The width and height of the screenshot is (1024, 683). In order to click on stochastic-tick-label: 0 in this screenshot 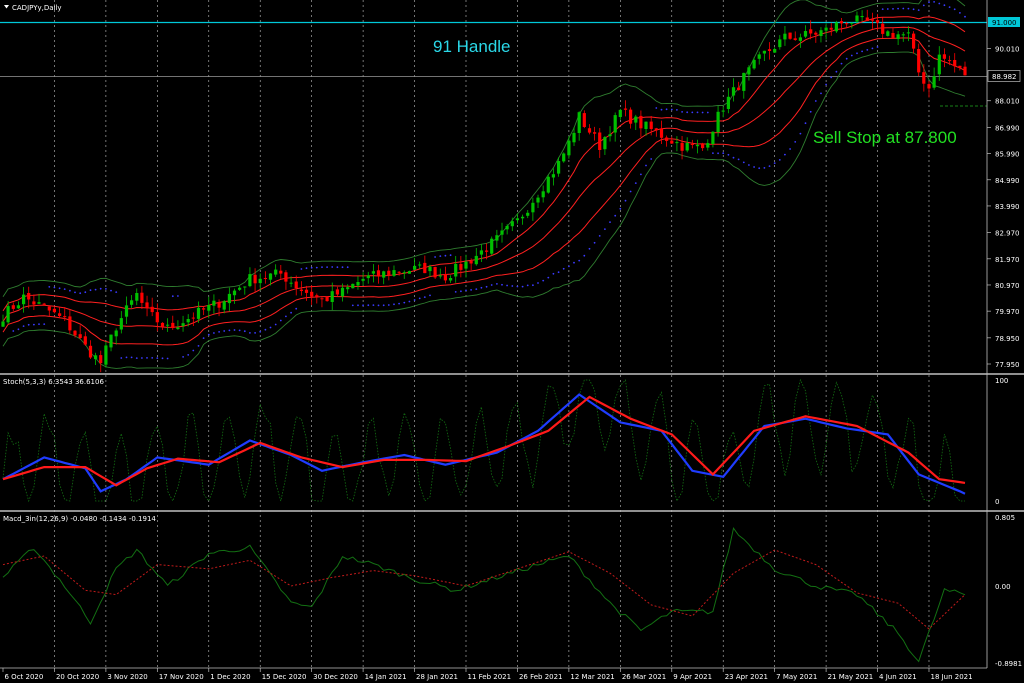, I will do `click(997, 502)`.